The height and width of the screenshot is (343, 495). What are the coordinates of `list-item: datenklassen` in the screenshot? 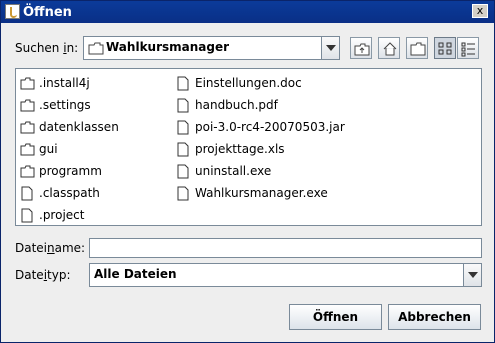 It's located at (69, 127).